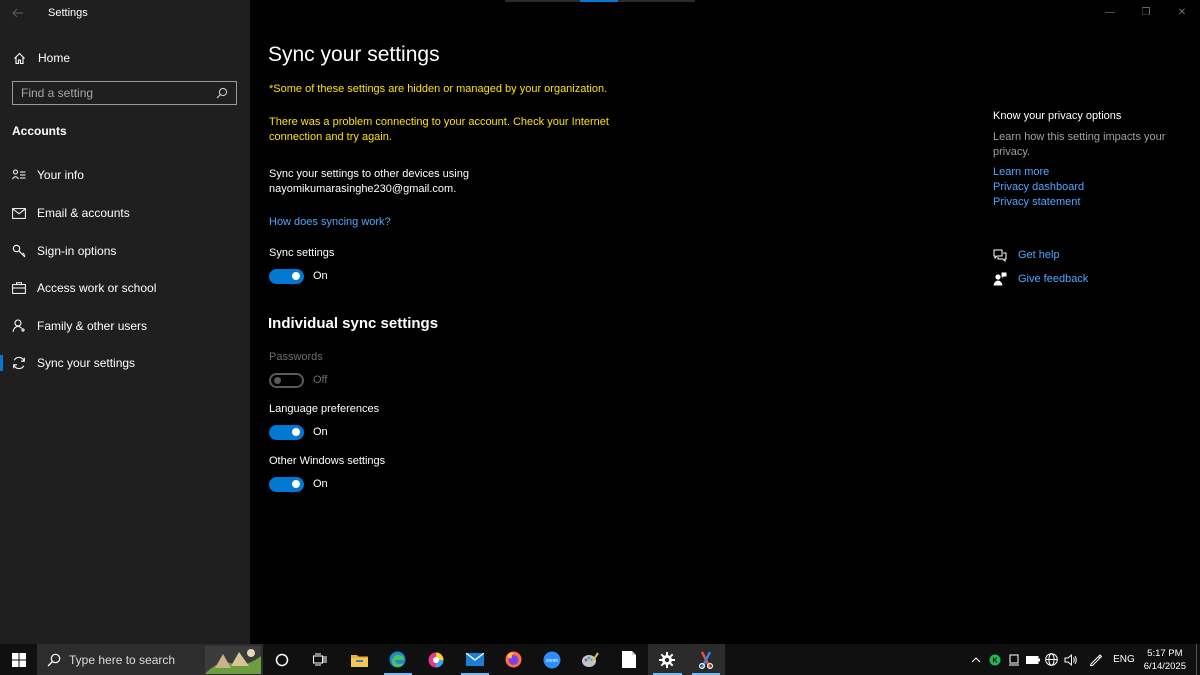 The width and height of the screenshot is (1200, 675). I want to click on individual-sync-heading: Individual sync settings, so click(353, 323).